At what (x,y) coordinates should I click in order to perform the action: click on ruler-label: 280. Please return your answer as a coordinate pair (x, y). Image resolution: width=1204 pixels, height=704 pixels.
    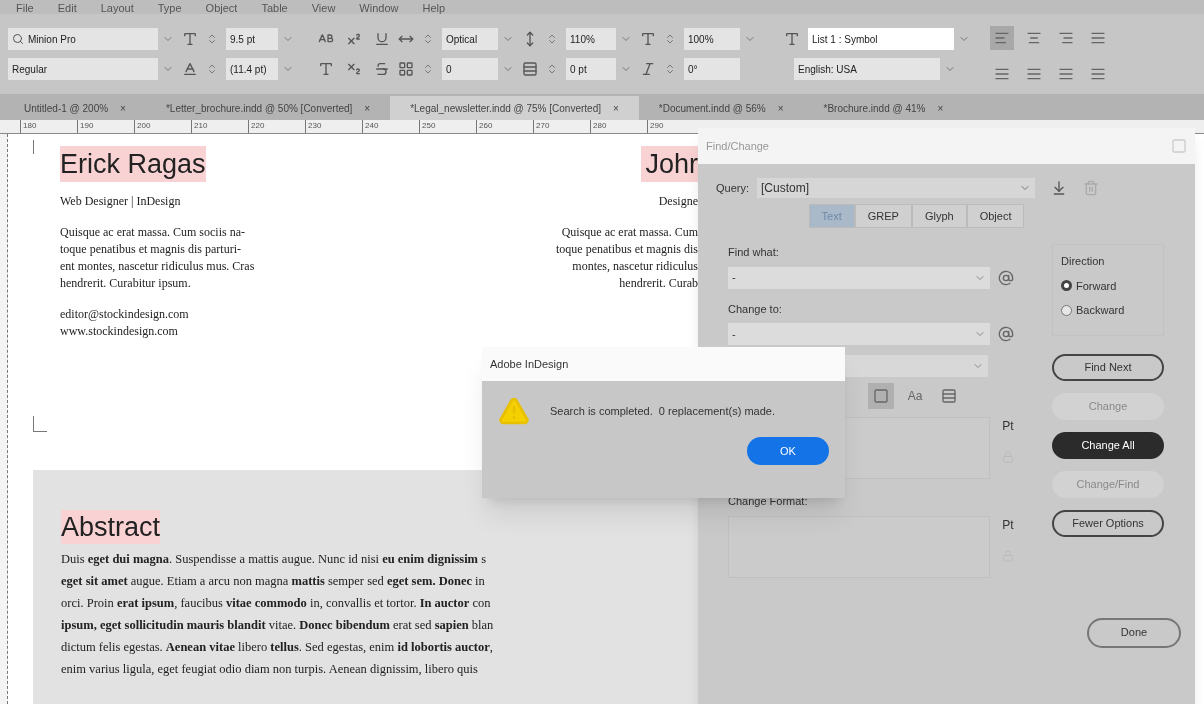
    Looking at the image, I should click on (618, 126).